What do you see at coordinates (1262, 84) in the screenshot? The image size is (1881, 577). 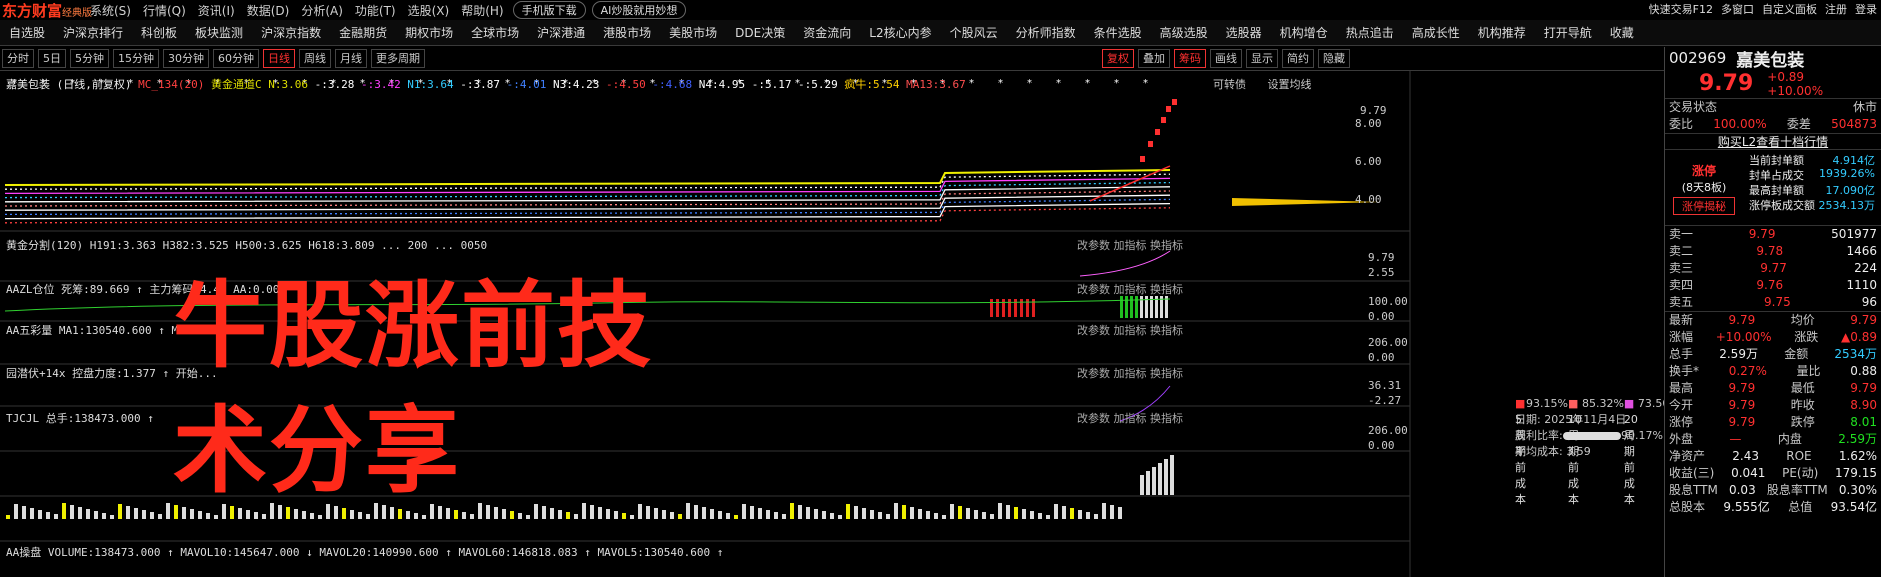 I see `header-right-links: 可转债 设置均线` at bounding box center [1262, 84].